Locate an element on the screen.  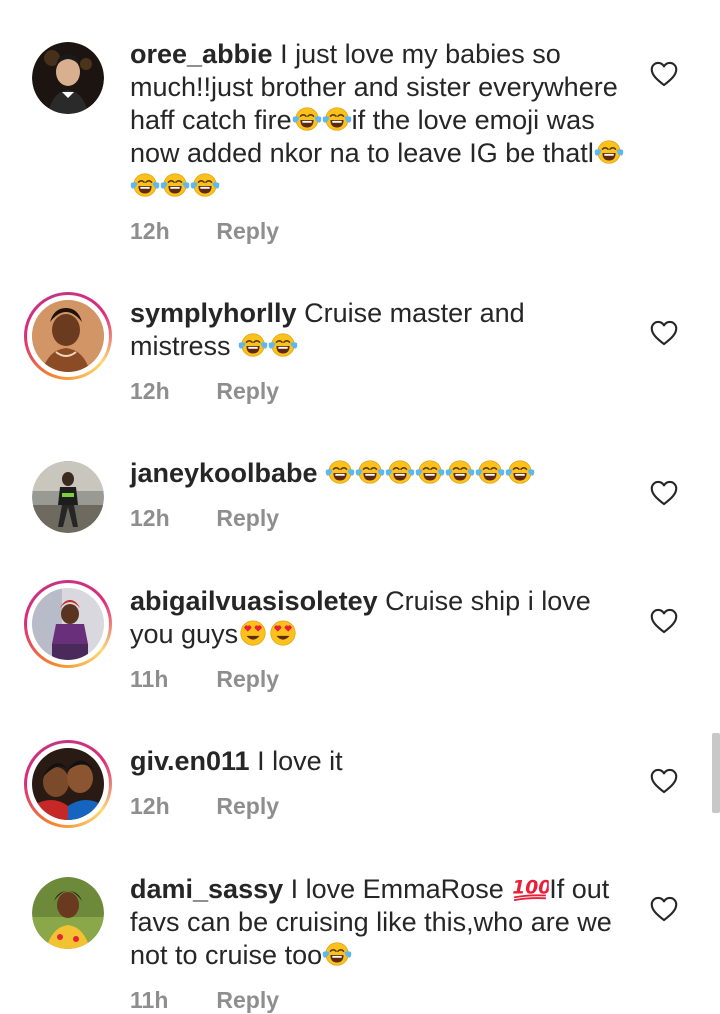
username: giv.en011 is located at coordinates (190, 761).